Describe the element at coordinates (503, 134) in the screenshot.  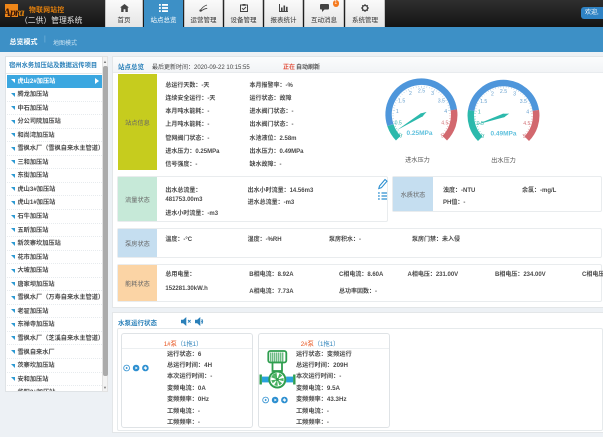
I see `svg-text: 0.49MPa` at that location.